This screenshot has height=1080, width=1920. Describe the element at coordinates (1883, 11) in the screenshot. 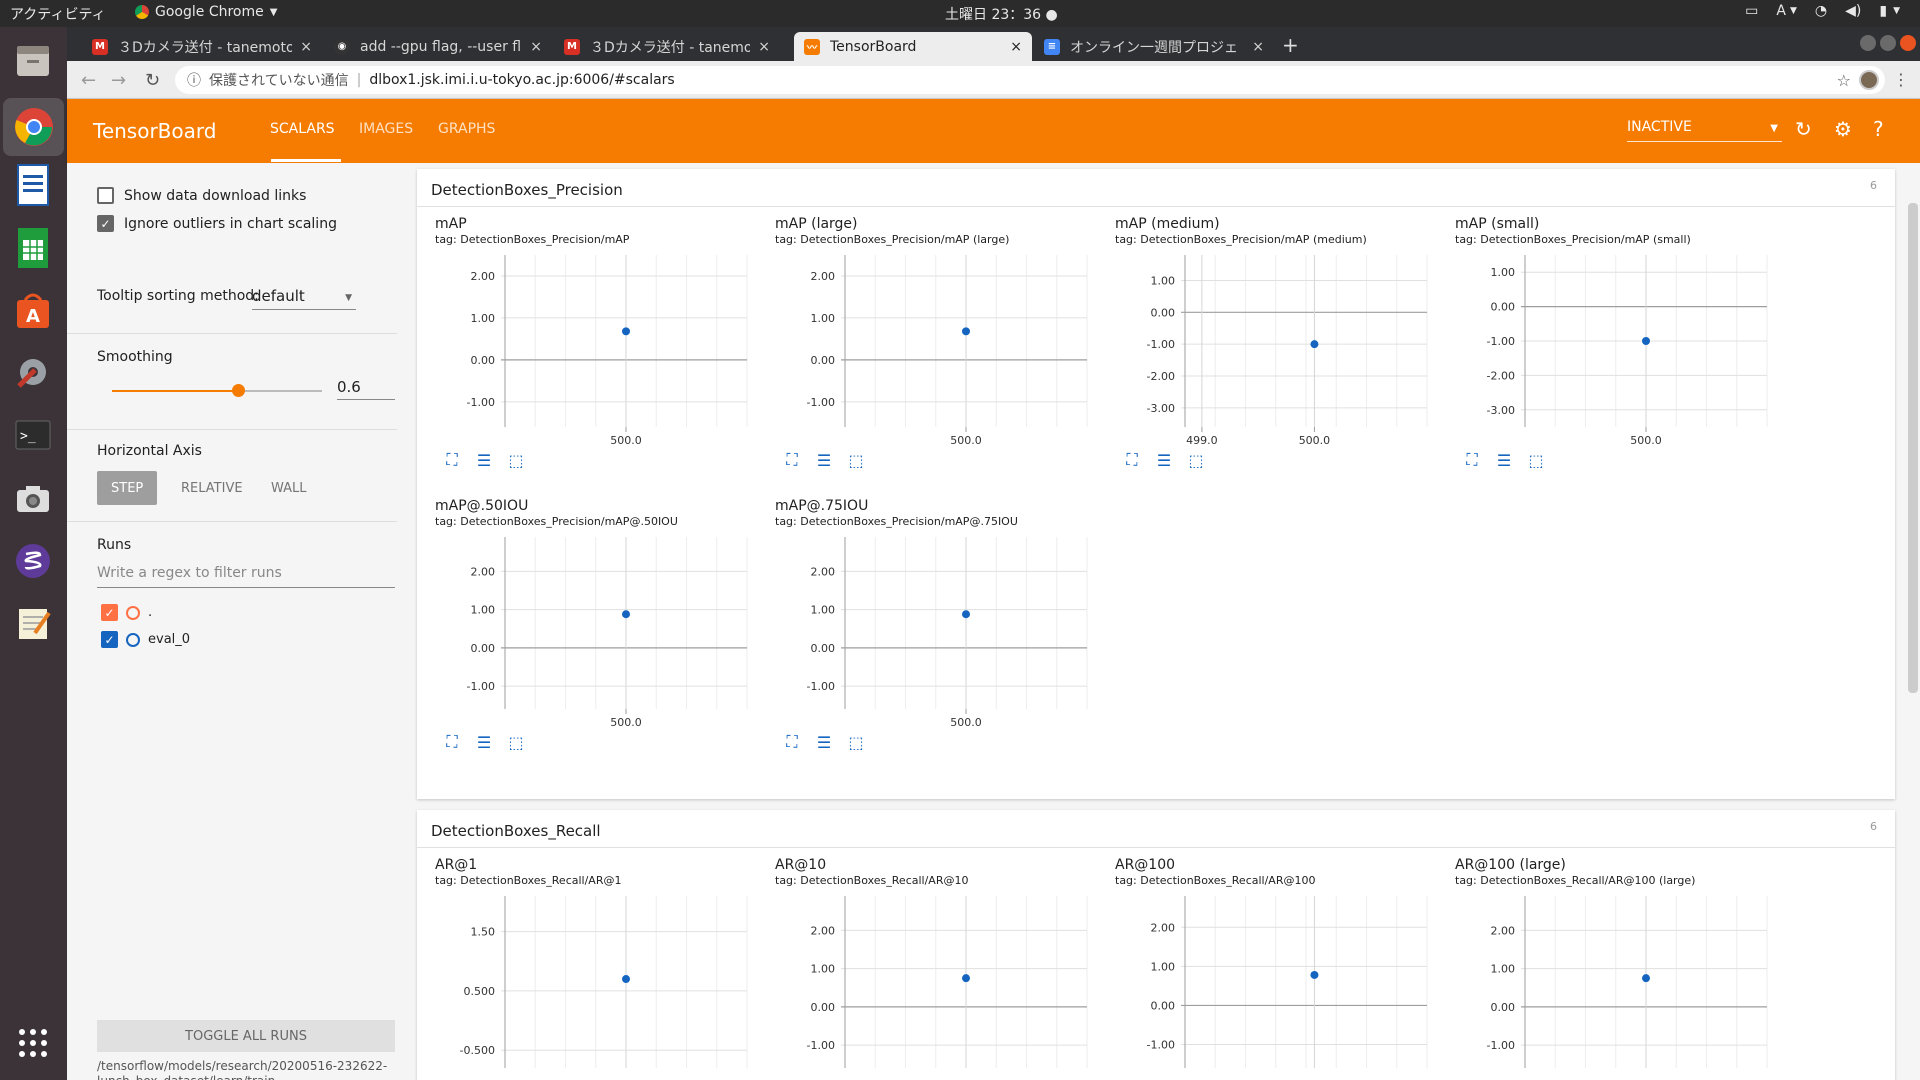

I see `battery-icon: ▮` at that location.